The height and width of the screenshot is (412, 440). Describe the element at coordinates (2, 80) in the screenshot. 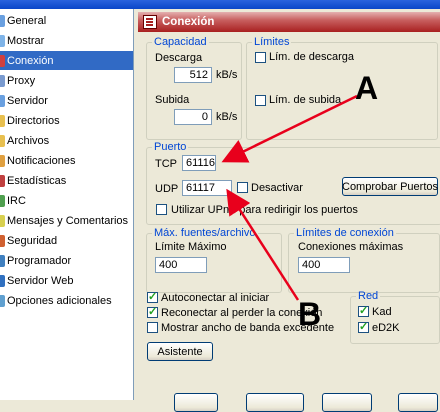

I see `proxy-icon` at that location.